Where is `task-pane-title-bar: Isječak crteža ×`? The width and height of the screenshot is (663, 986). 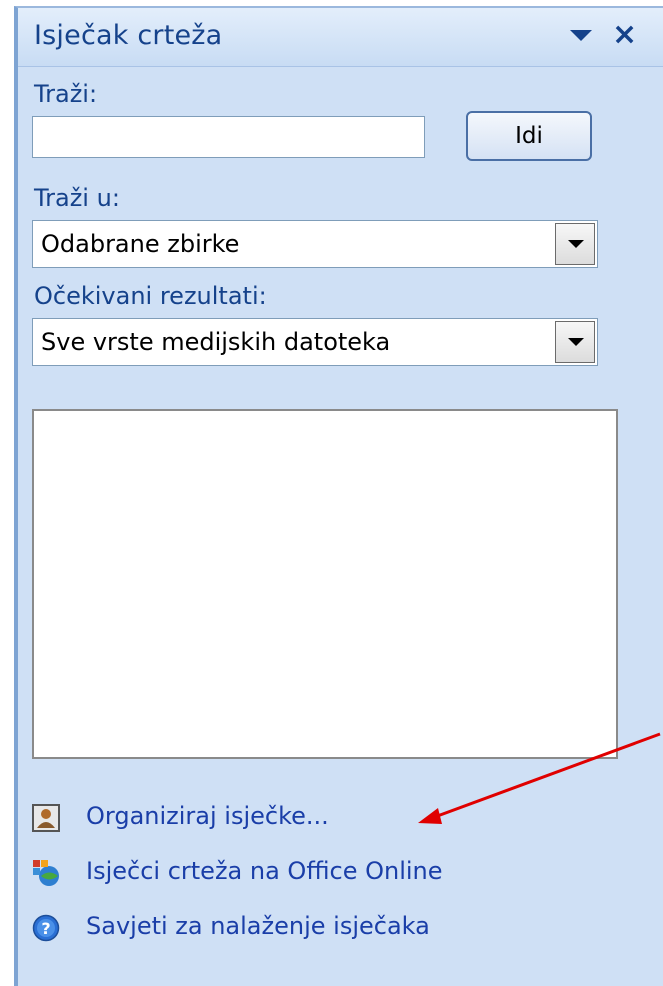 task-pane-title-bar: Isječak crteža × is located at coordinates (340, 37).